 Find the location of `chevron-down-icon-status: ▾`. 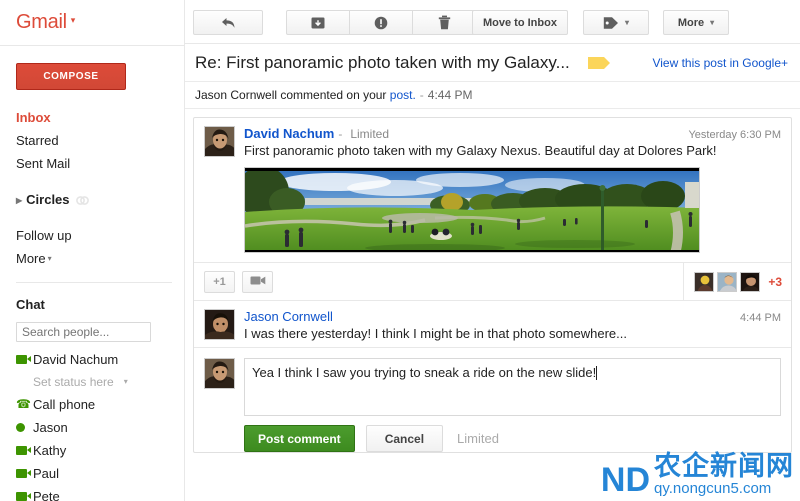

chevron-down-icon-status: ▾ is located at coordinates (126, 381).